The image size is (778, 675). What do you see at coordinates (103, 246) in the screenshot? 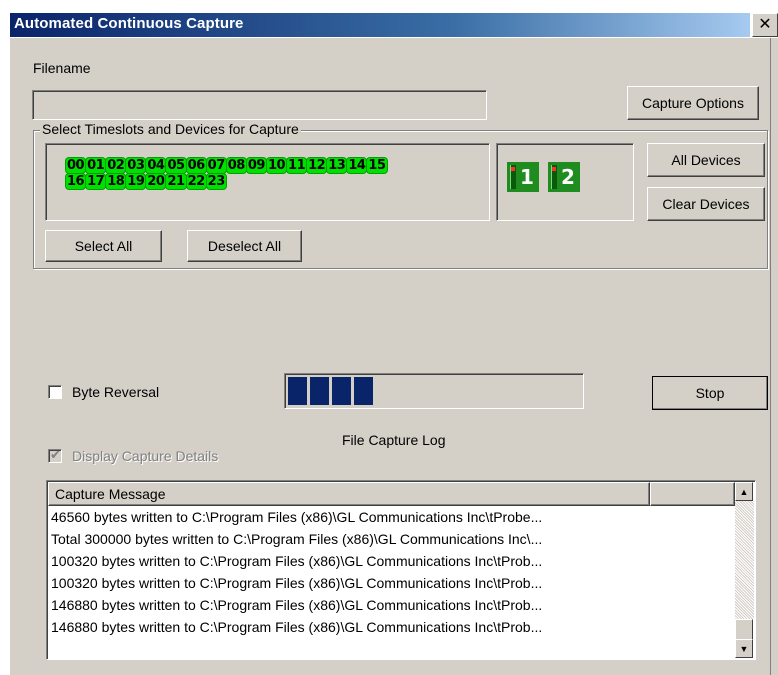
I see `select-all-button: Select All` at bounding box center [103, 246].